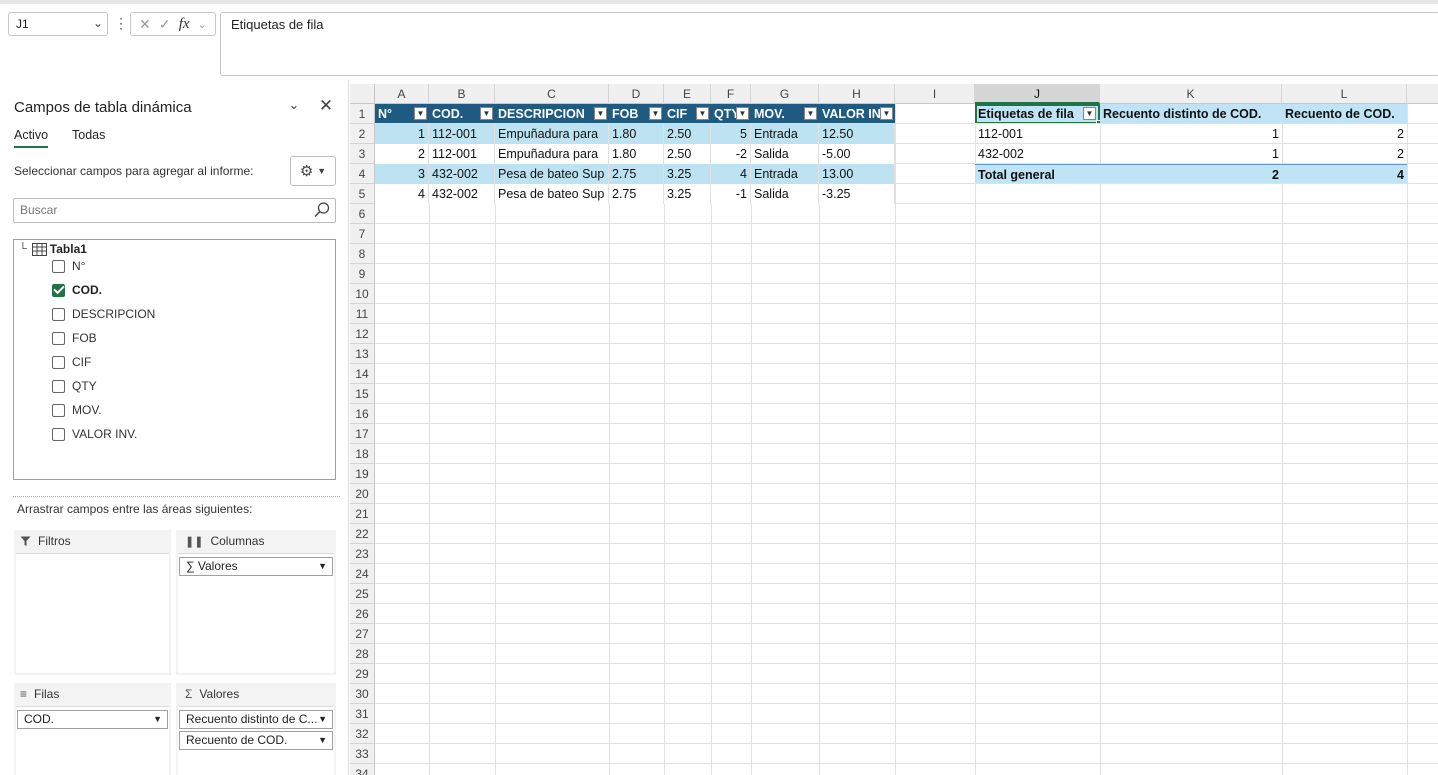 The image size is (1438, 775). I want to click on table-cell: 5, so click(731, 134).